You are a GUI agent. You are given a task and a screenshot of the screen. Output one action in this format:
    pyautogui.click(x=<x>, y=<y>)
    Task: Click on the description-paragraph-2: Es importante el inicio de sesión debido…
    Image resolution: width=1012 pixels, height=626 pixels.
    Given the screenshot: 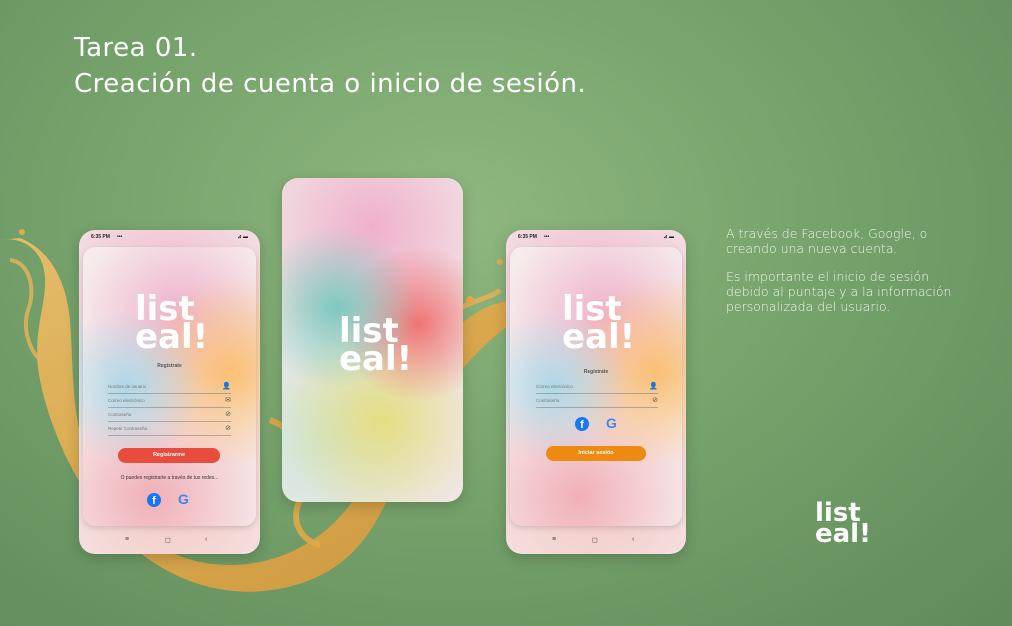 What is the action you would take?
    pyautogui.click(x=839, y=291)
    